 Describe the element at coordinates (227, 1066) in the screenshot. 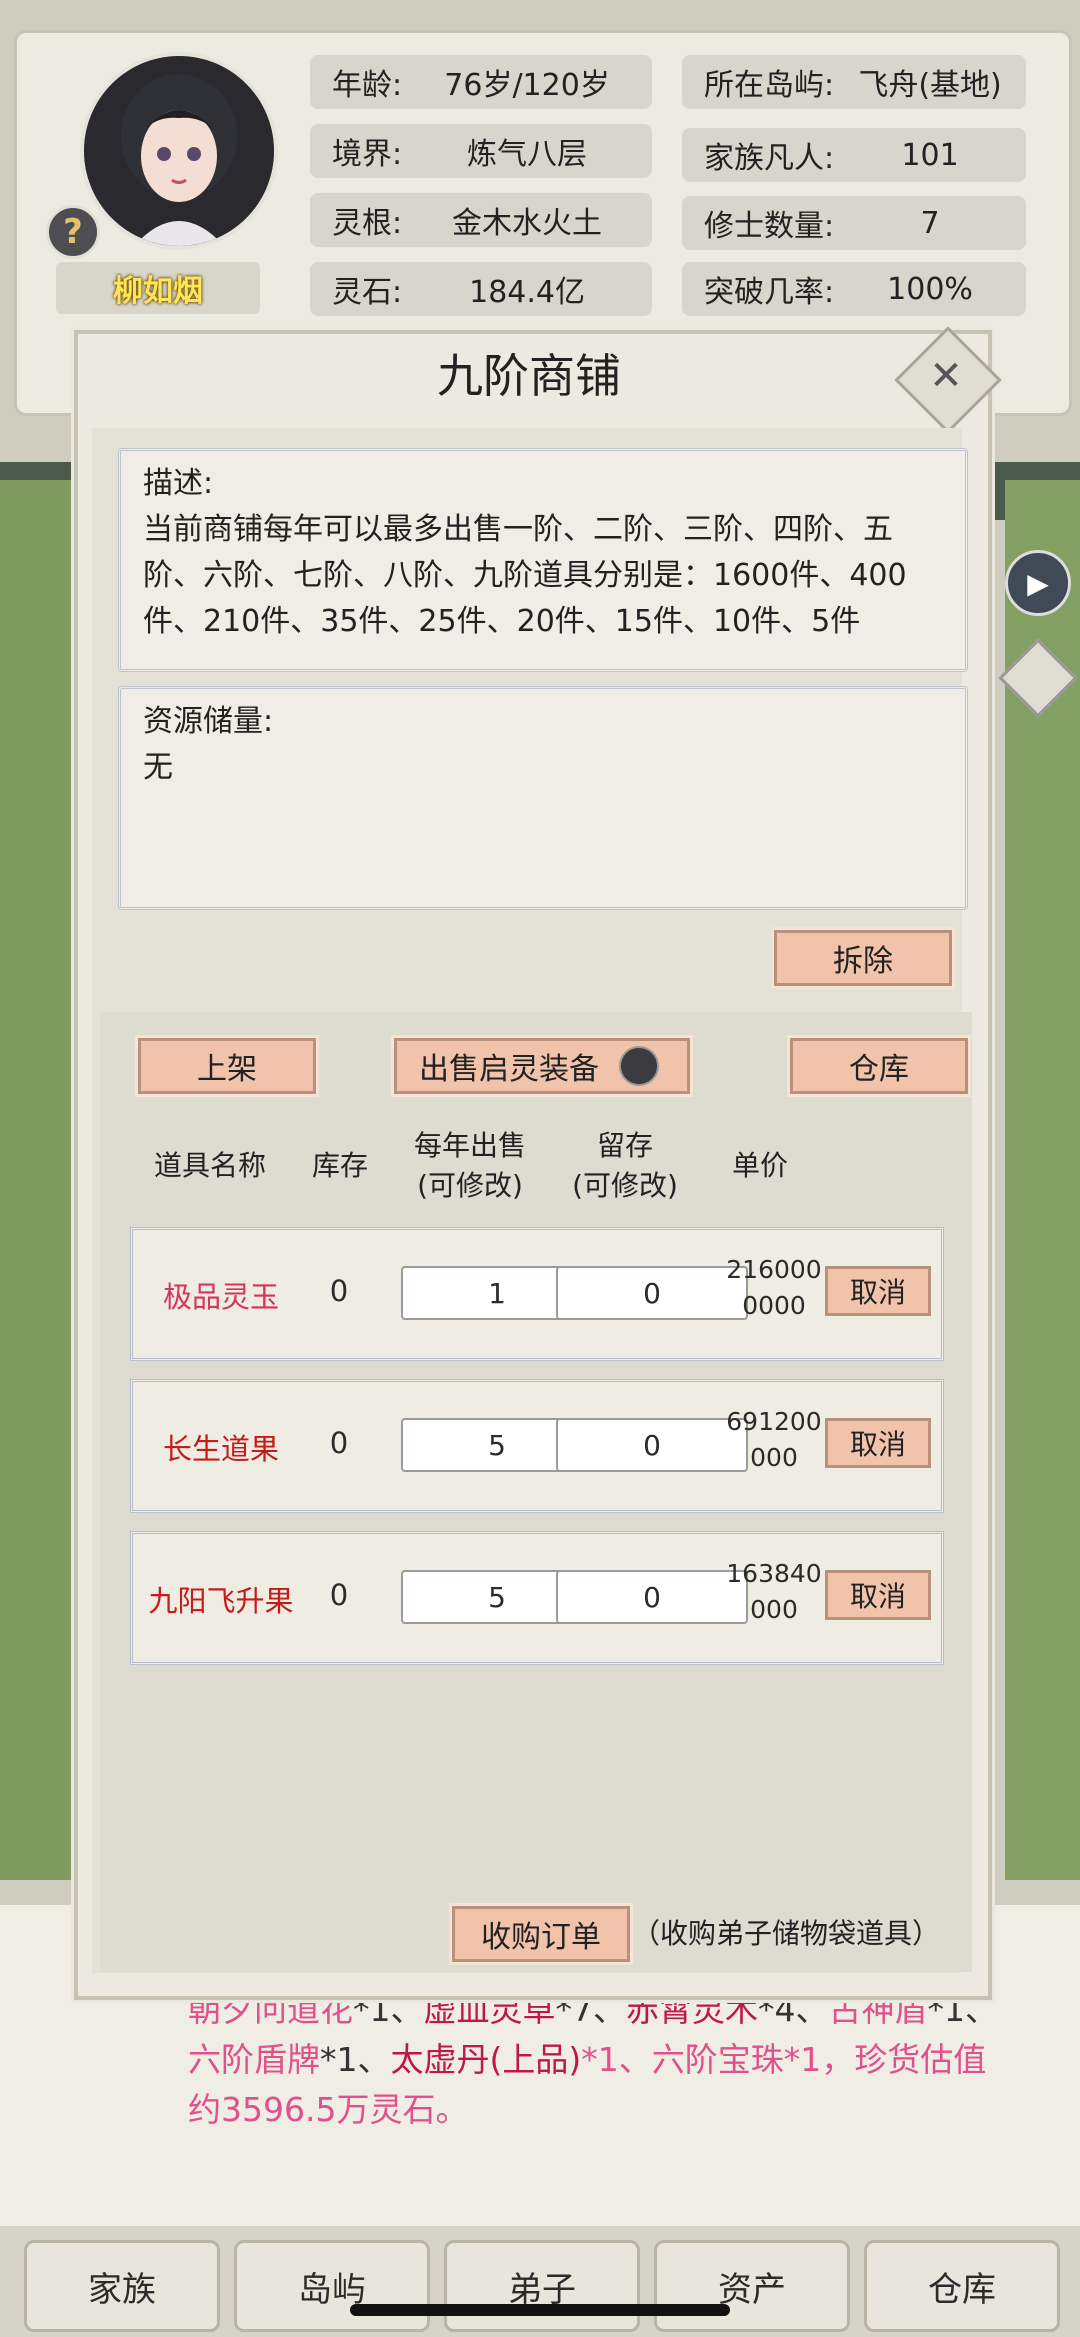

I see `list-item-button: 上架` at that location.